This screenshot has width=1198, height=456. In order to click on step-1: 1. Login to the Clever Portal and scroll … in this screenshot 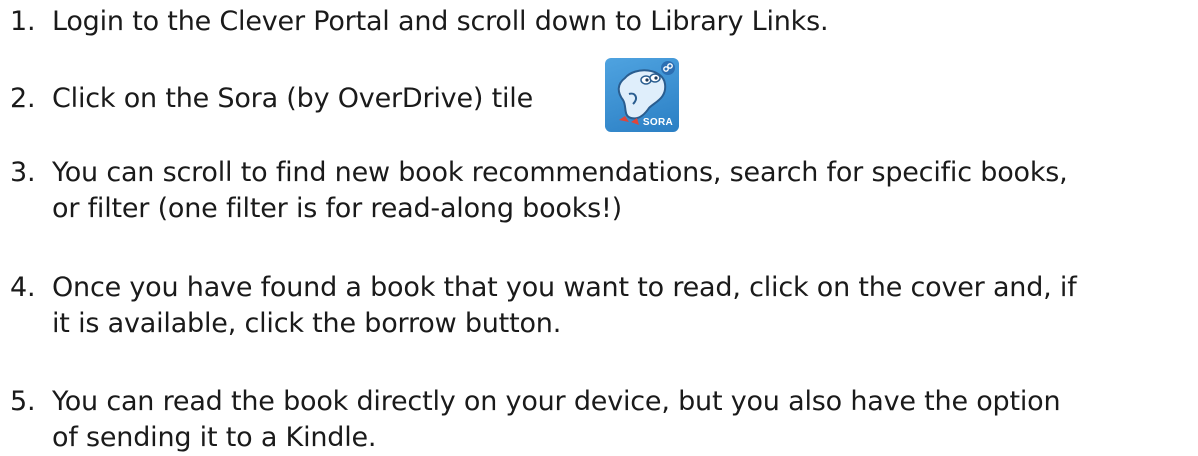, I will do `click(603, 22)`.